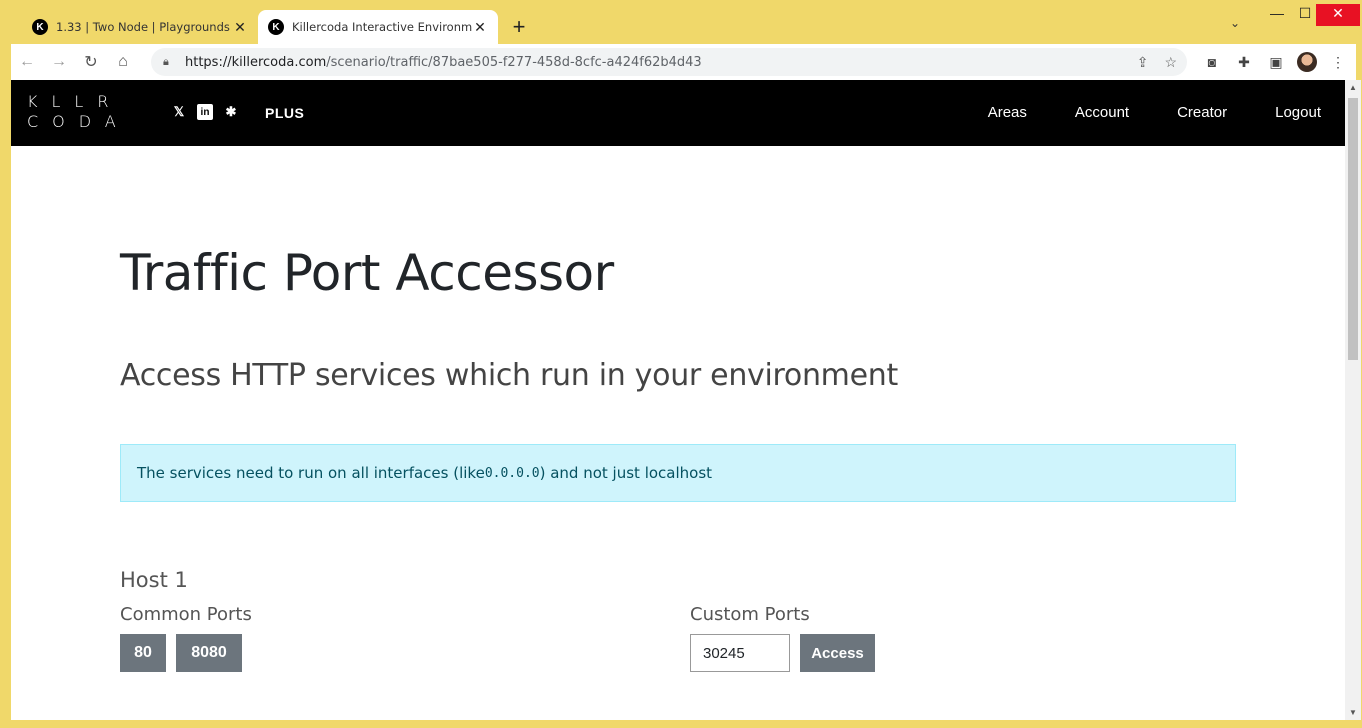 The image size is (1362, 728). I want to click on nav-logout: Logout, so click(1298, 113).